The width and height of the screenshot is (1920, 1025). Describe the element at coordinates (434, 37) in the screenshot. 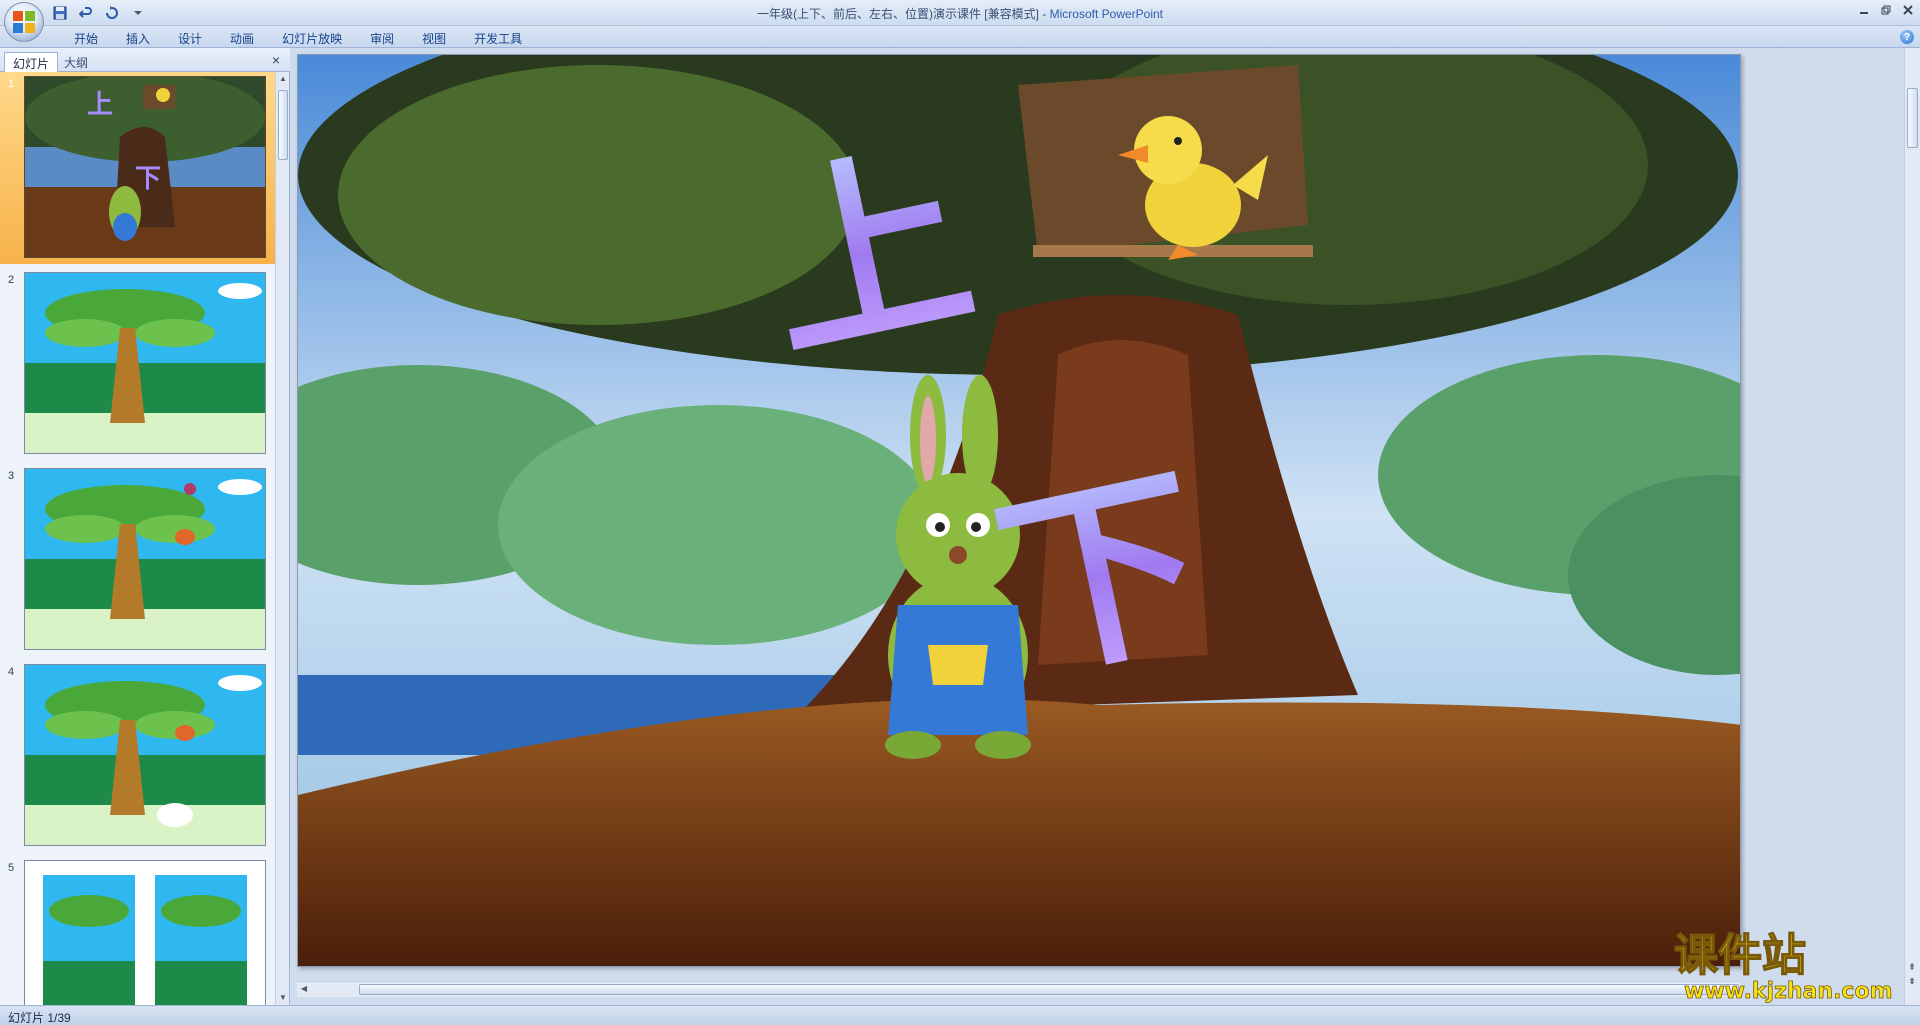

I see `tab-view: 视图` at that location.